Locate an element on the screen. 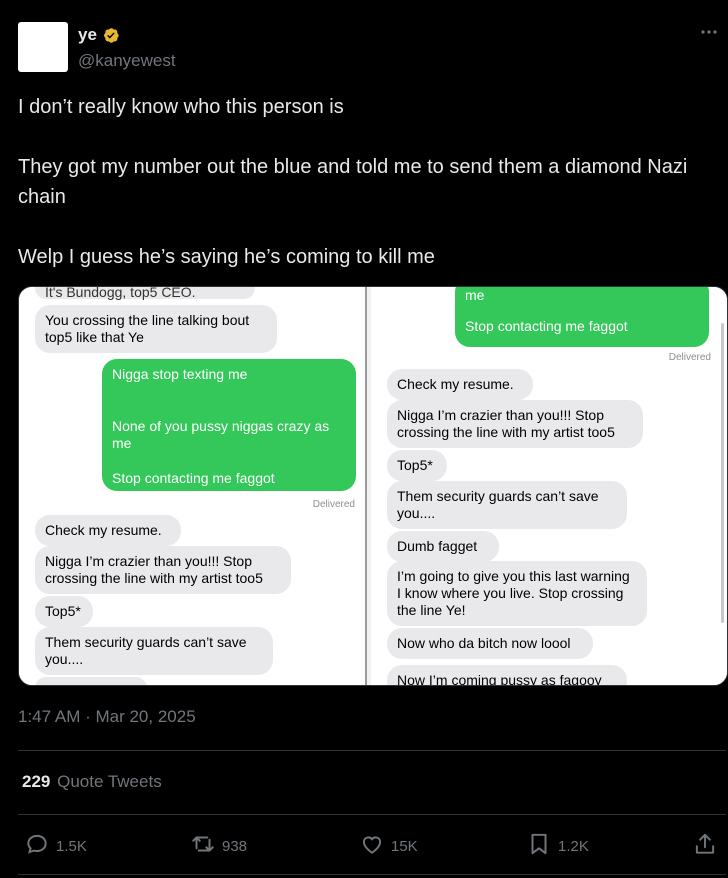 The image size is (728, 878). like-icon is located at coordinates (372, 846).